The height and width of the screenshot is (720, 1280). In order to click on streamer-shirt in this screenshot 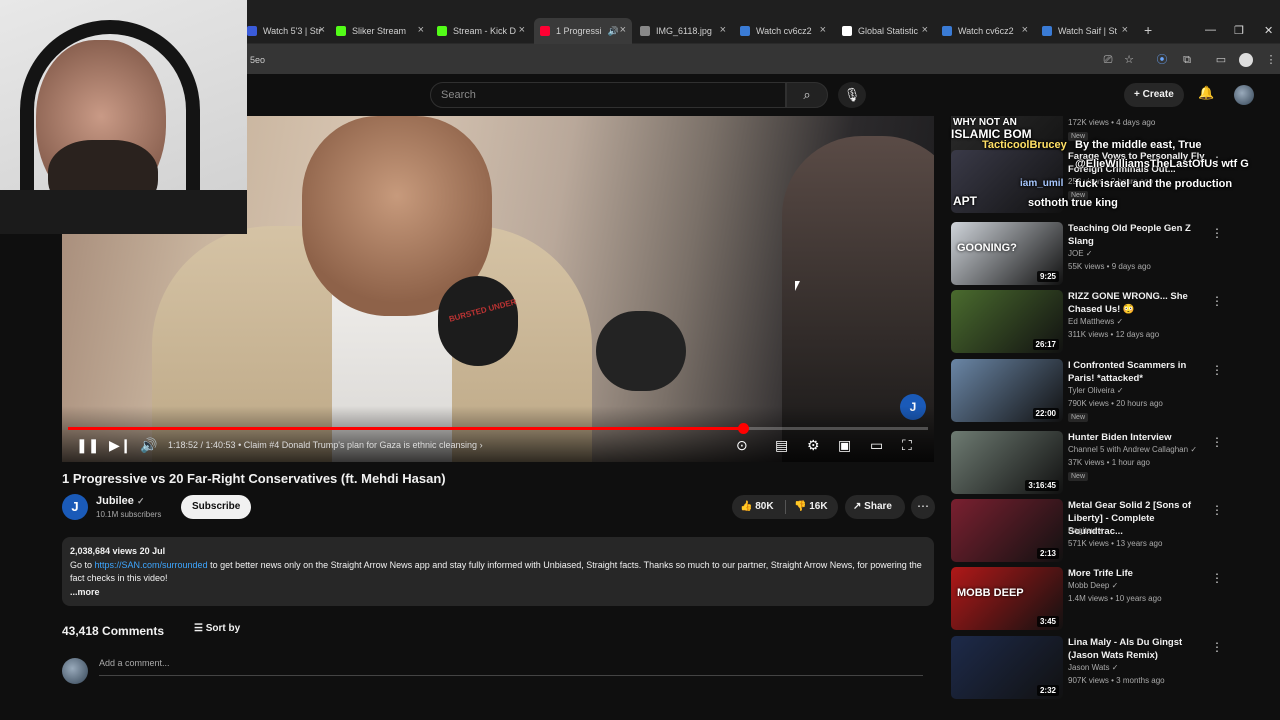, I will do `click(123, 212)`.